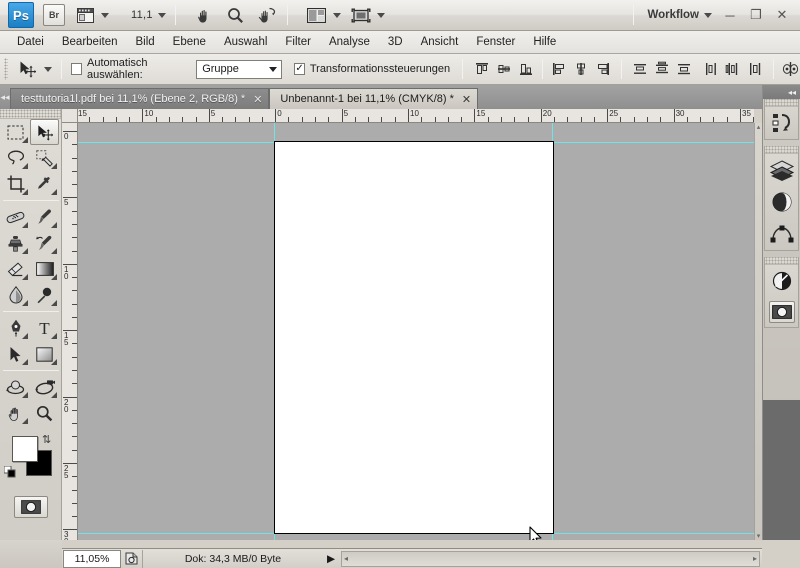  Describe the element at coordinates (640, 69) in the screenshot. I see `distribute-top-edges-button` at that location.